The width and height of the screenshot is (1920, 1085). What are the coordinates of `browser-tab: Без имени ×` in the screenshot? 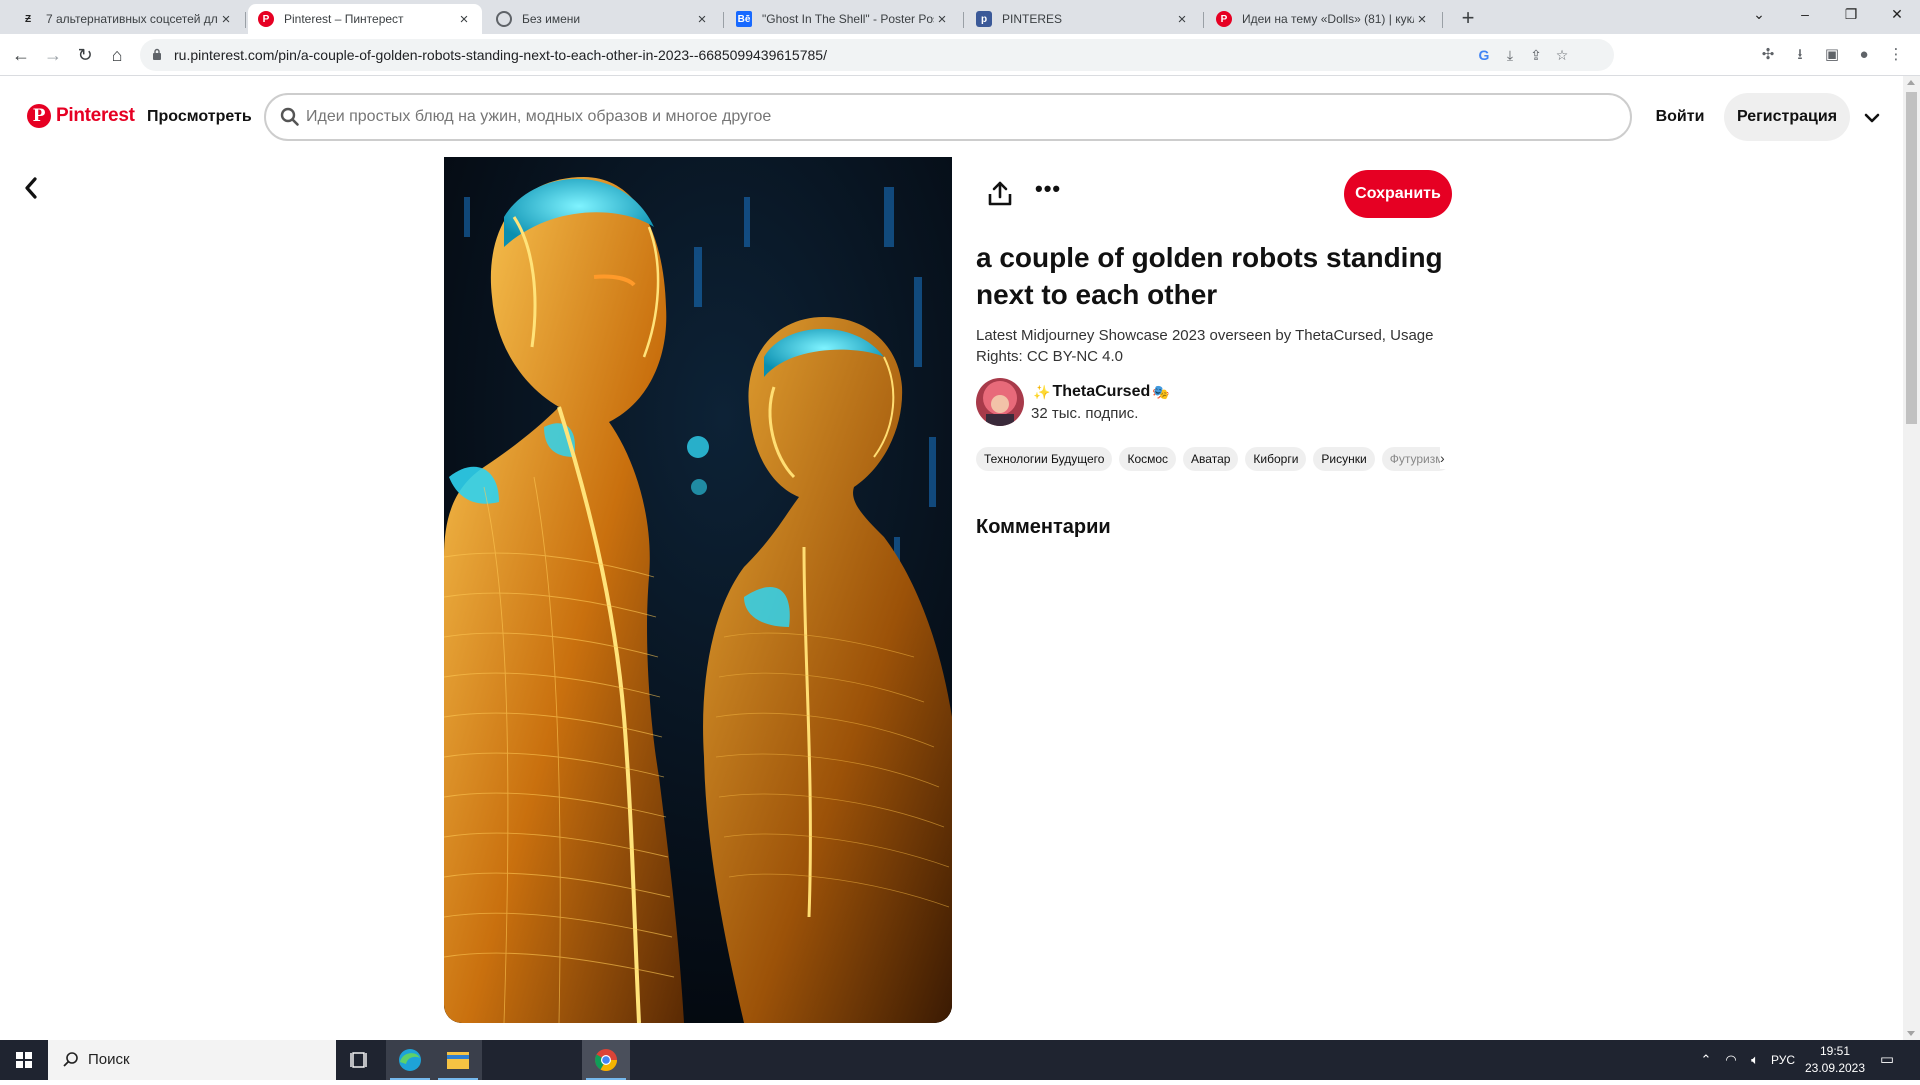 It's located at (603, 19).